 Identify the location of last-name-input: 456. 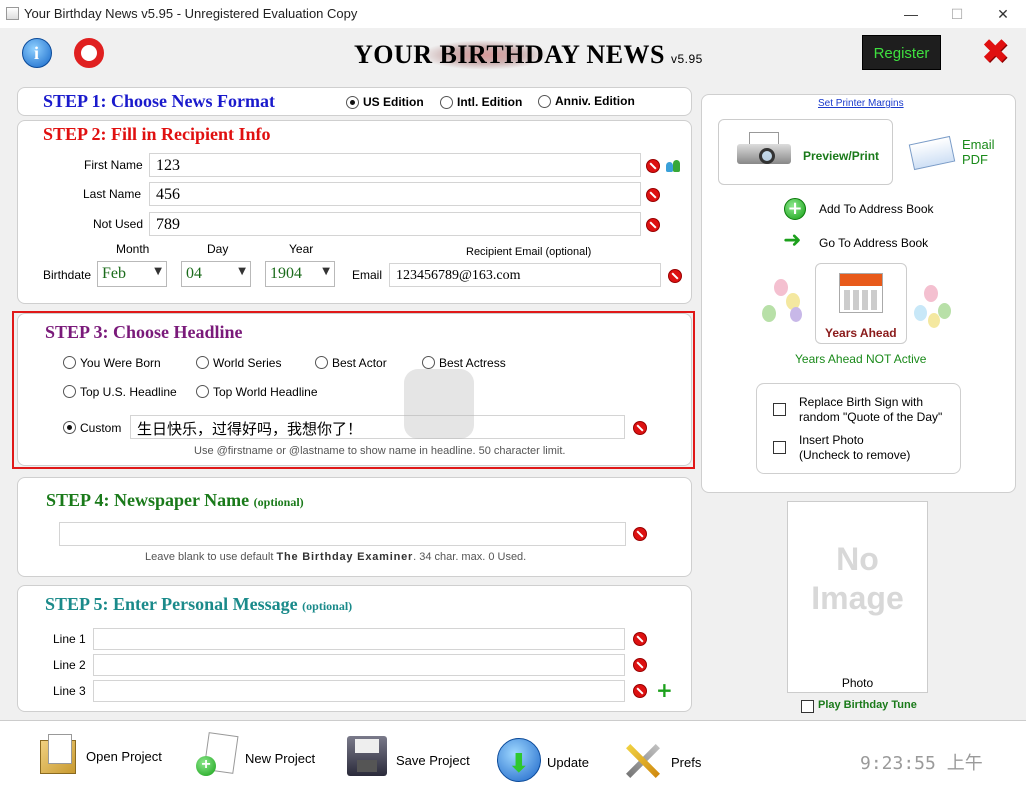
(395, 194).